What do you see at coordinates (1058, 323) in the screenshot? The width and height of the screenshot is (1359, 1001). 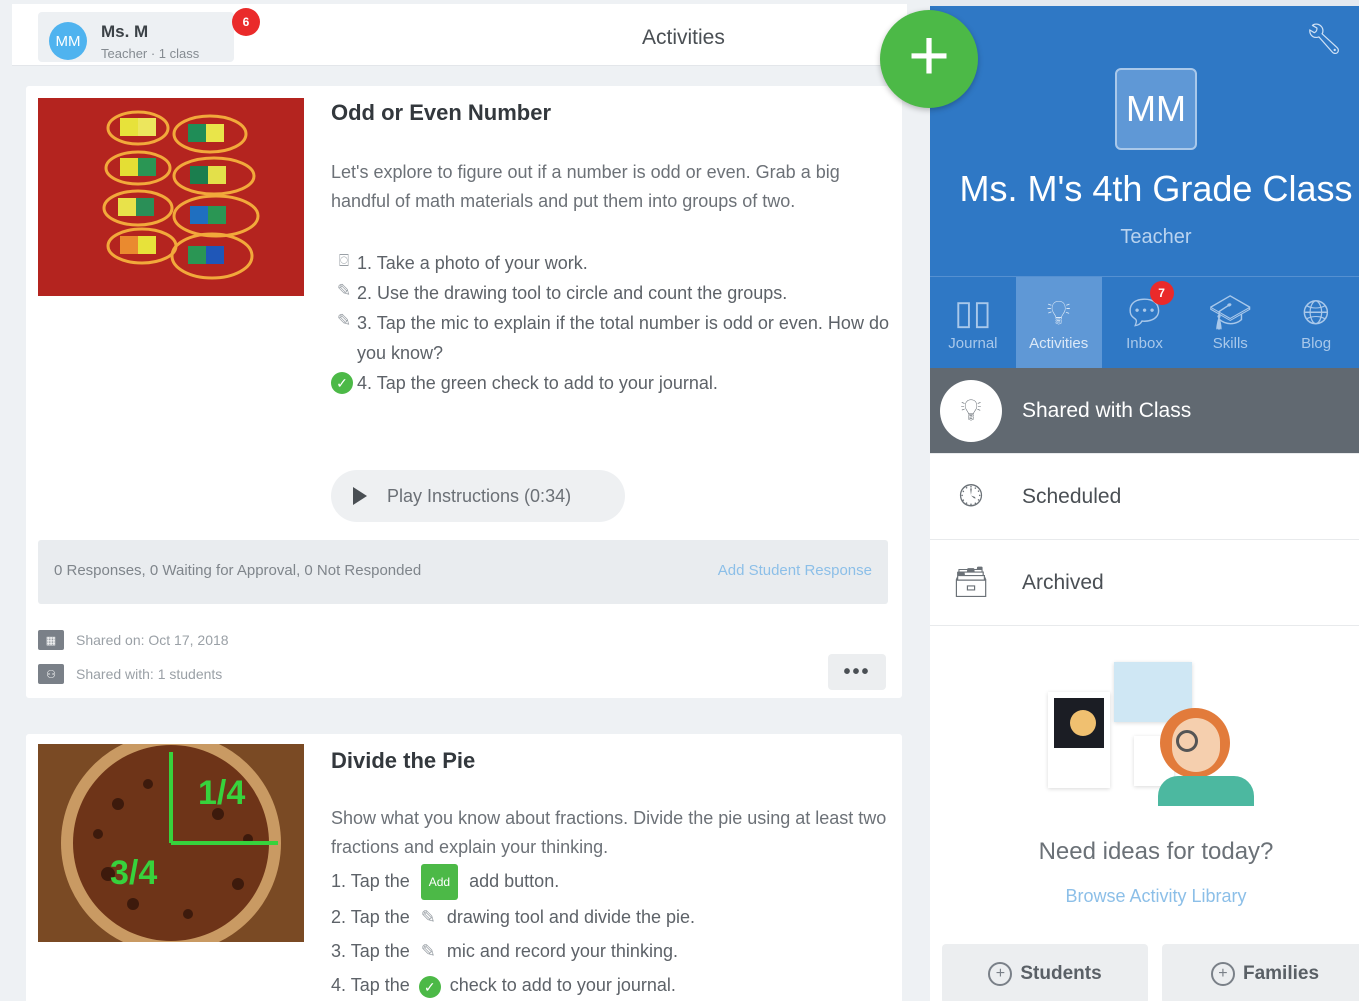 I see `nav-activities: 💡︎ Activities` at bounding box center [1058, 323].